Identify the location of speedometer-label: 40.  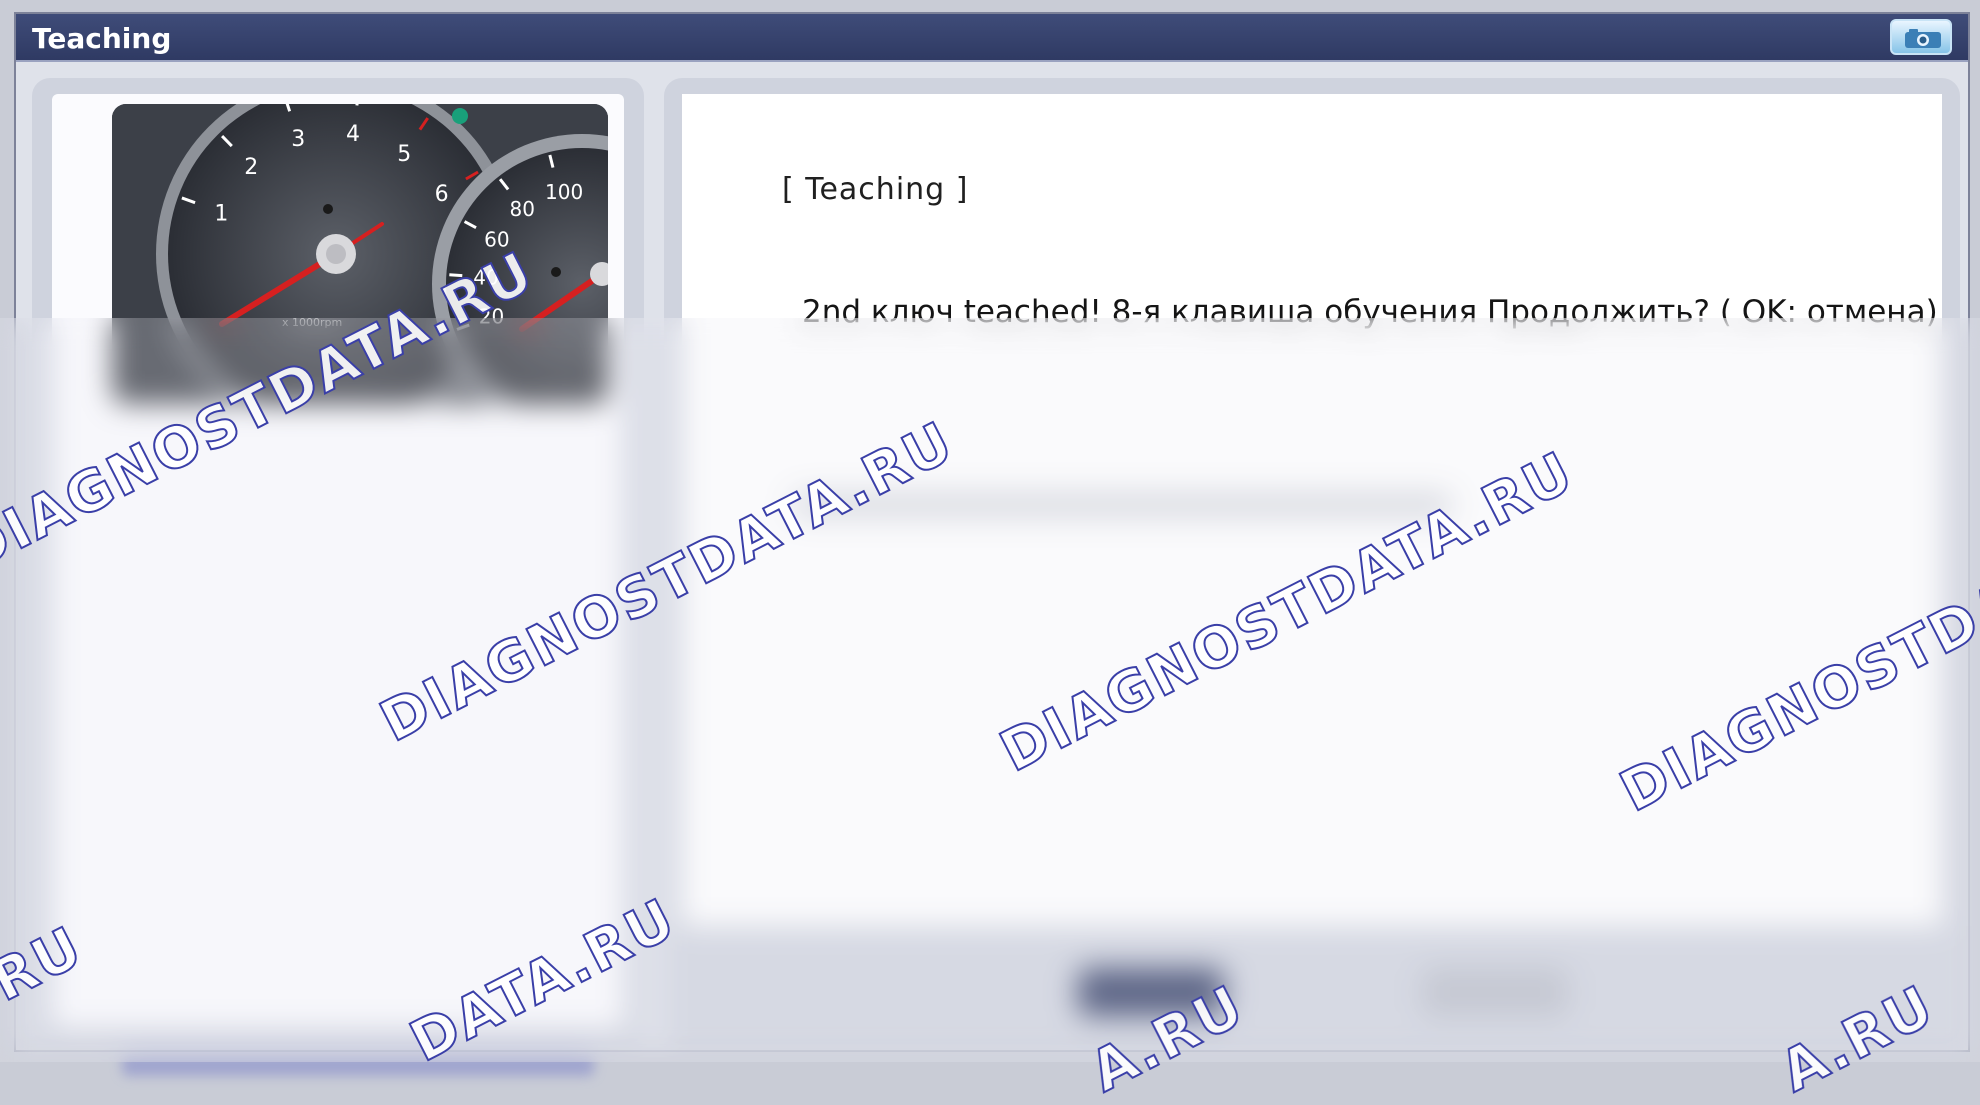
(485, 277).